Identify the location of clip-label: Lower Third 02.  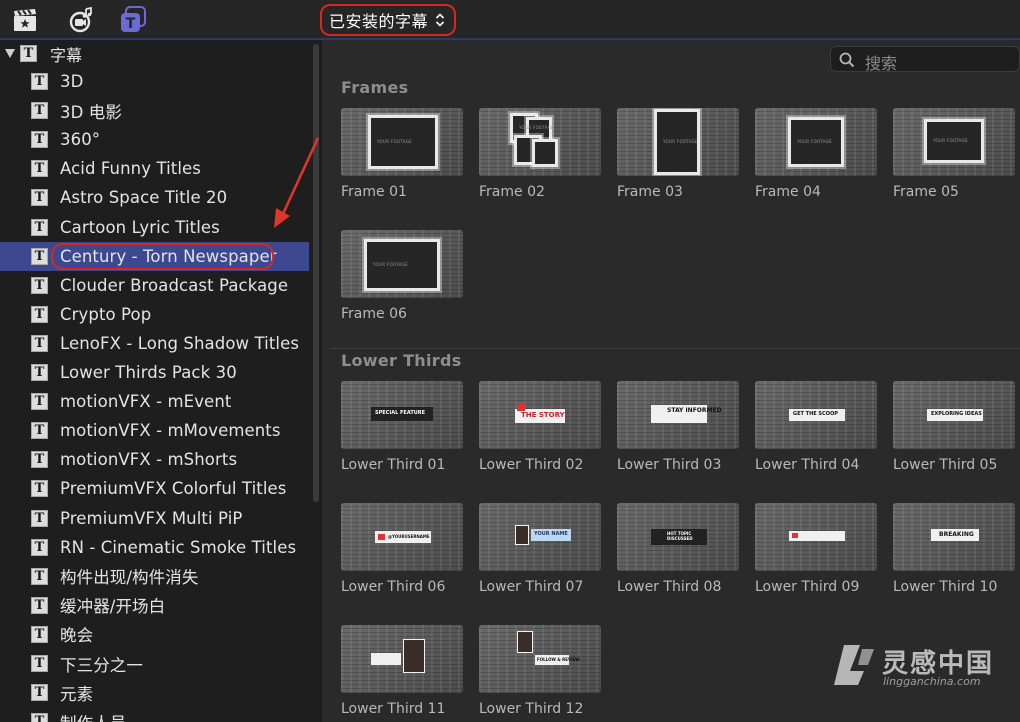
(531, 465).